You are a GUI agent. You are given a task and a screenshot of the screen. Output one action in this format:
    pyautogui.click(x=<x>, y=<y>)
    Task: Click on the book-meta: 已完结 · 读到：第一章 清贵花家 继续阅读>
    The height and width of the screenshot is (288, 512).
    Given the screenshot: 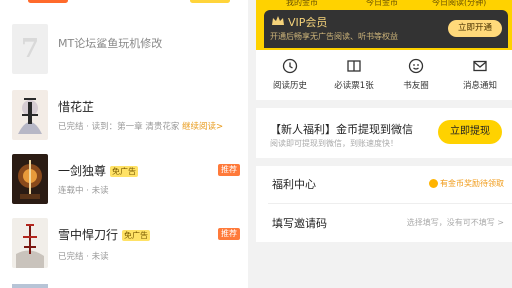 What is the action you would take?
    pyautogui.click(x=141, y=127)
    